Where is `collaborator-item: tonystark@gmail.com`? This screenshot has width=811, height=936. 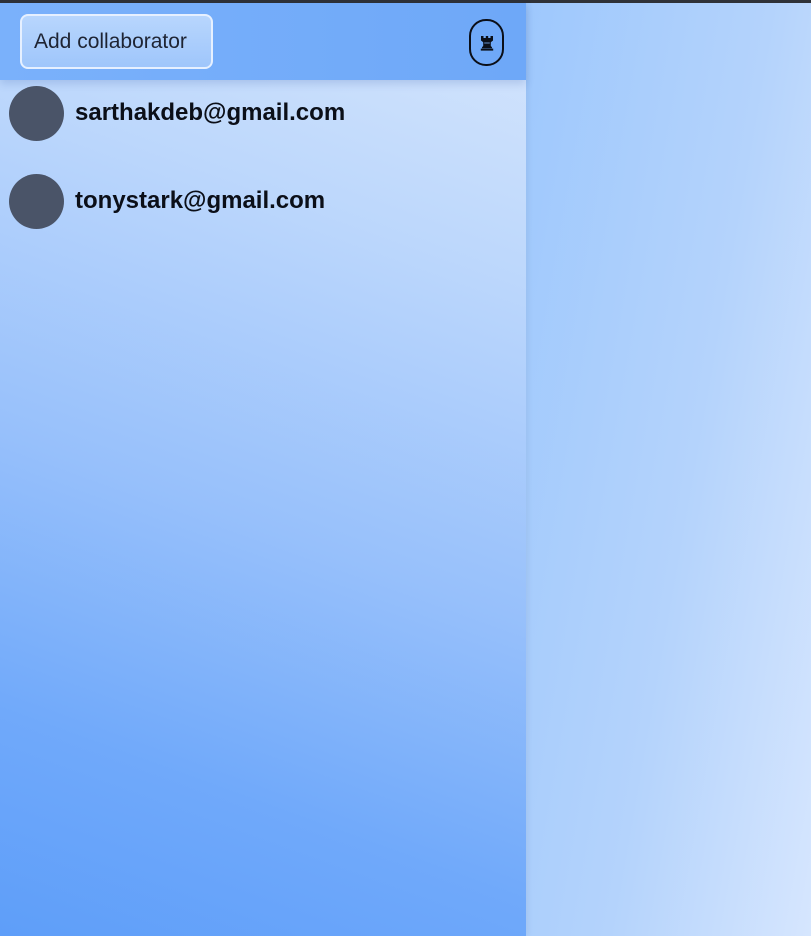
collaborator-item: tonystark@gmail.com is located at coordinates (263, 215).